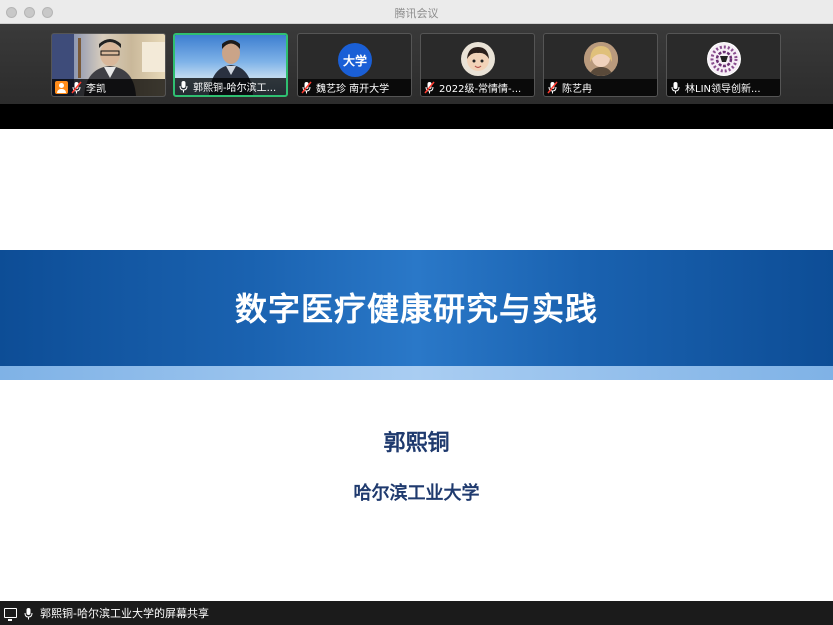 This screenshot has width=833, height=625. What do you see at coordinates (416, 443) in the screenshot?
I see `slide-author: 郭熙铜` at bounding box center [416, 443].